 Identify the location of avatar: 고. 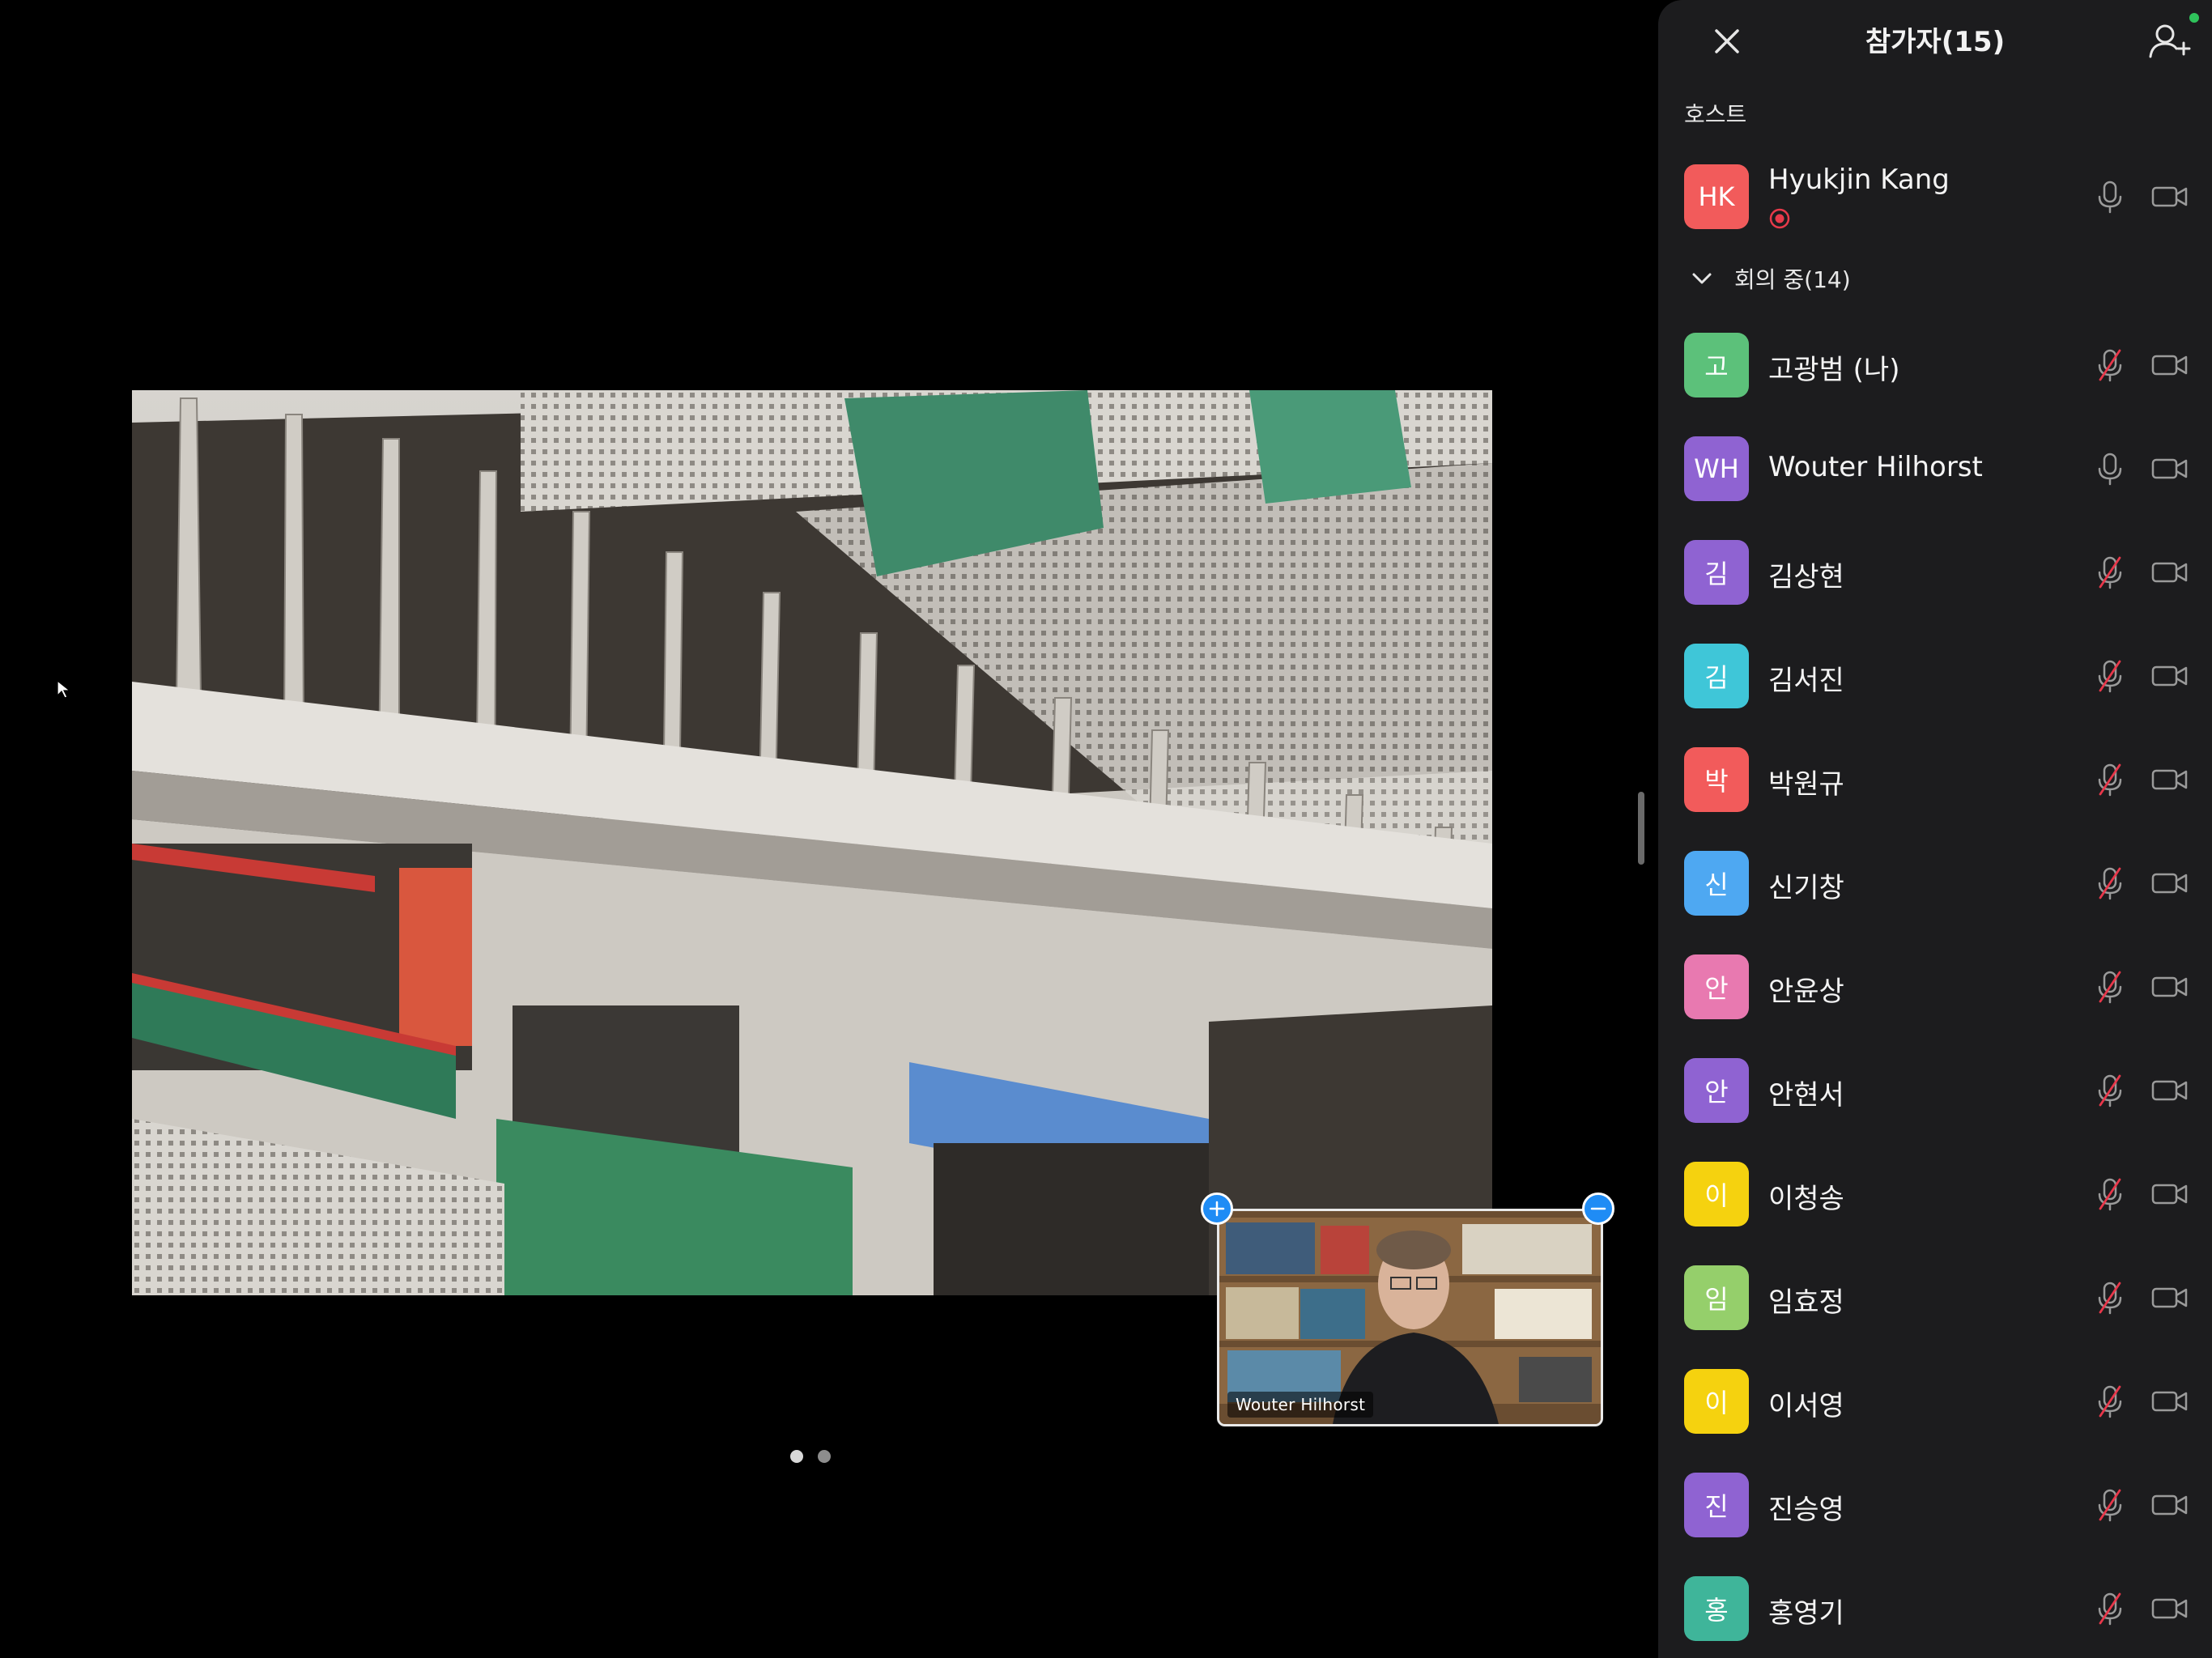
(1716, 365).